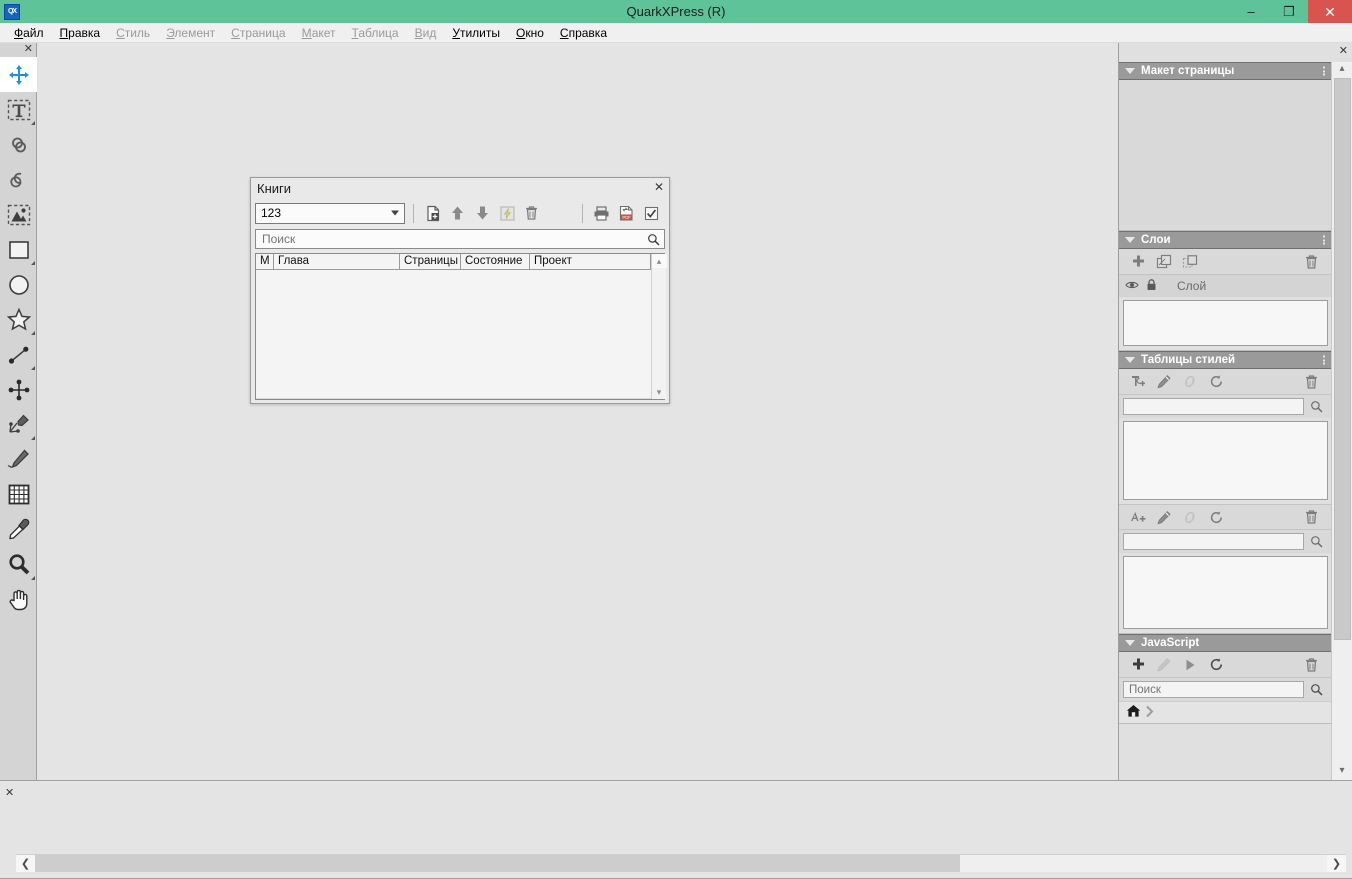 The width and height of the screenshot is (1352, 879). Describe the element at coordinates (1311, 382) in the screenshot. I see `delete-paragraph-style-button` at that location.